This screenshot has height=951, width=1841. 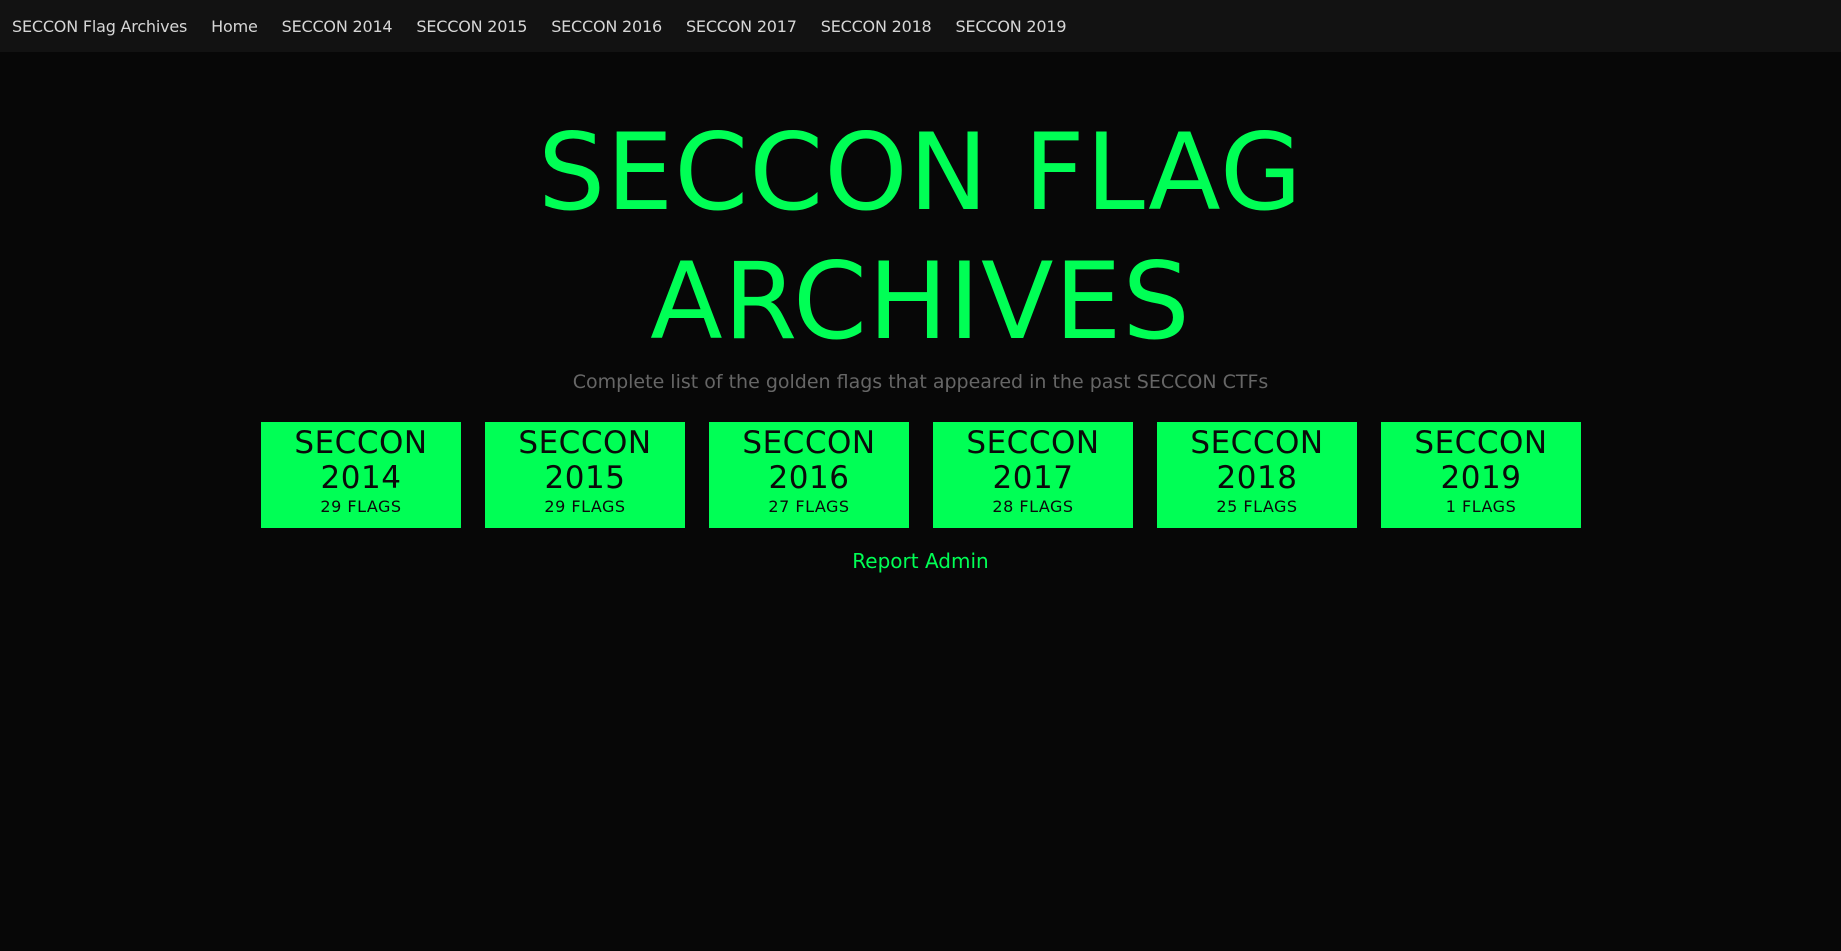 I want to click on nav-link-seccon-2015: SECCON 2015, so click(x=471, y=26).